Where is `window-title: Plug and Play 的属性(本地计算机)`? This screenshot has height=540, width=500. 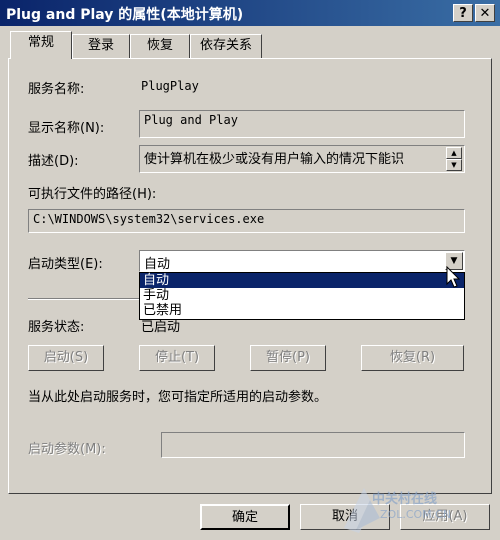
window-title: Plug and Play 的属性(本地计算机) is located at coordinates (125, 15).